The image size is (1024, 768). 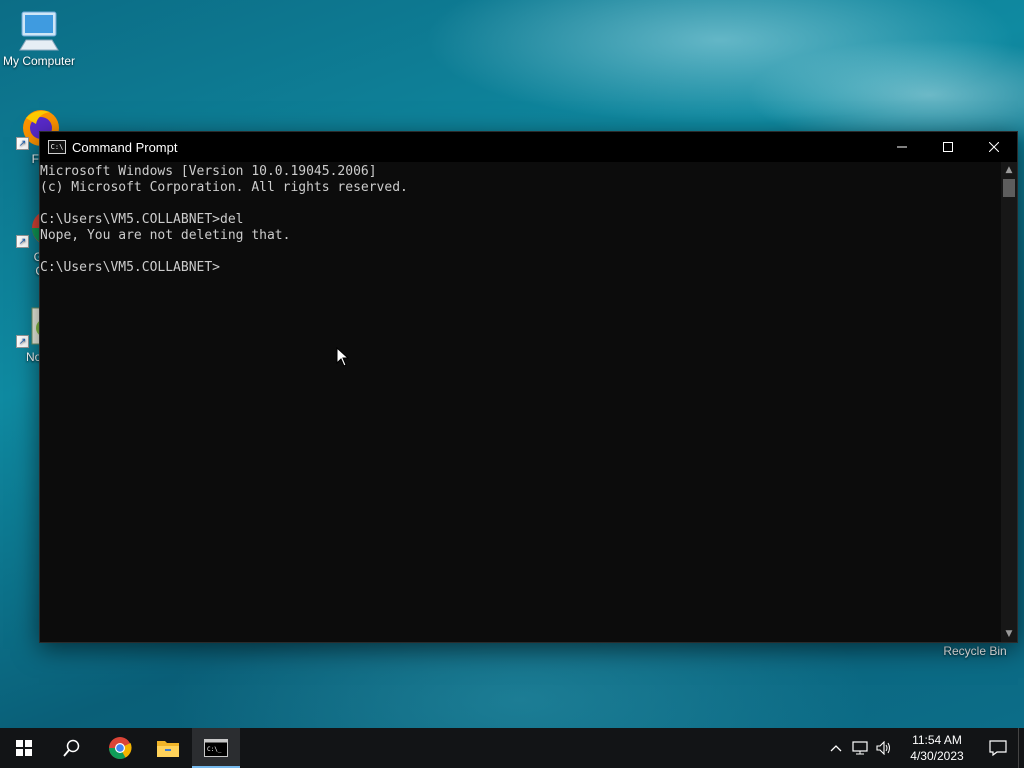 I want to click on network-button, so click(x=860, y=748).